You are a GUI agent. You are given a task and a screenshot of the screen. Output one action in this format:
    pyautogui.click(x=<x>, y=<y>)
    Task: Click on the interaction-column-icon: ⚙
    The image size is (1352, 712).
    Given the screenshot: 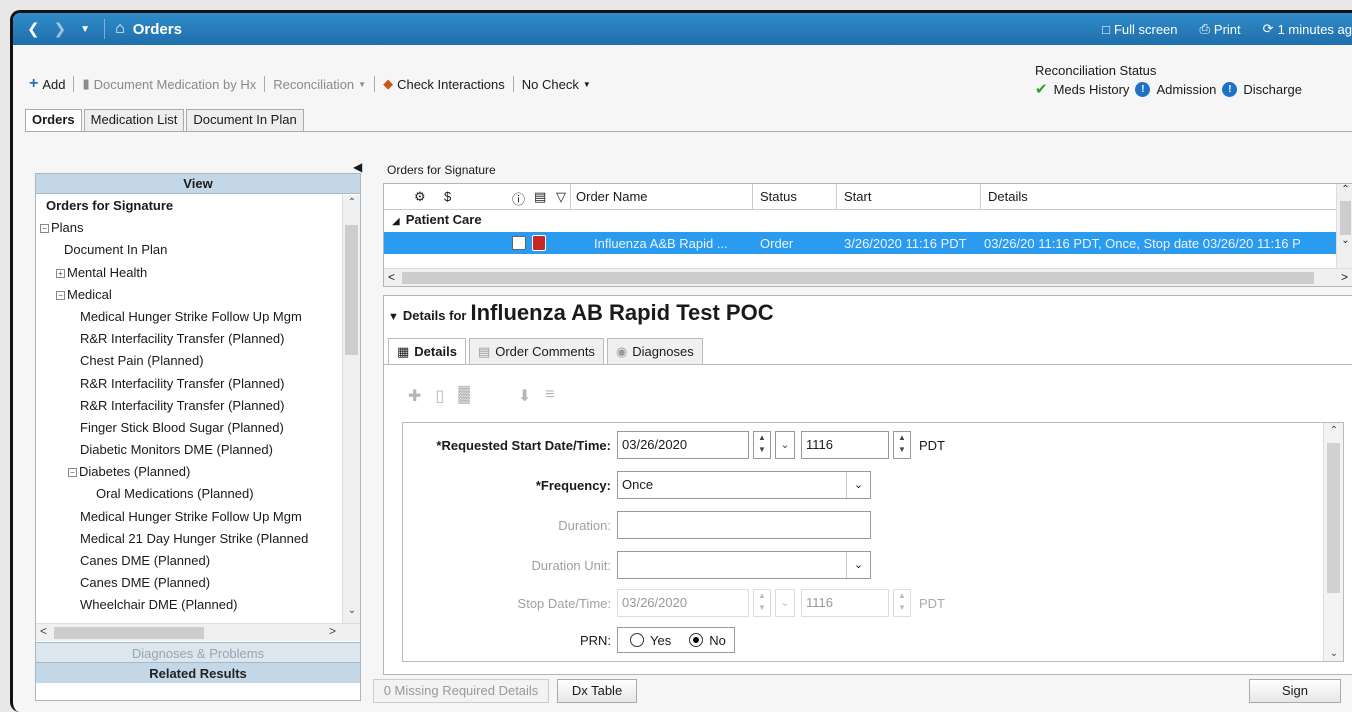 What is the action you would take?
    pyautogui.click(x=420, y=197)
    